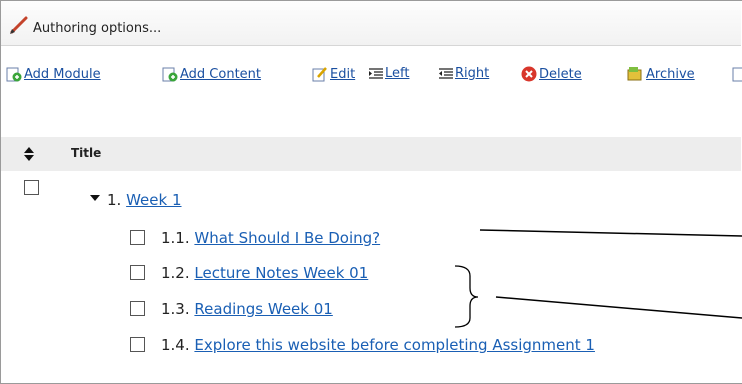 The image size is (742, 384). I want to click on annotation-brace, so click(466, 296).